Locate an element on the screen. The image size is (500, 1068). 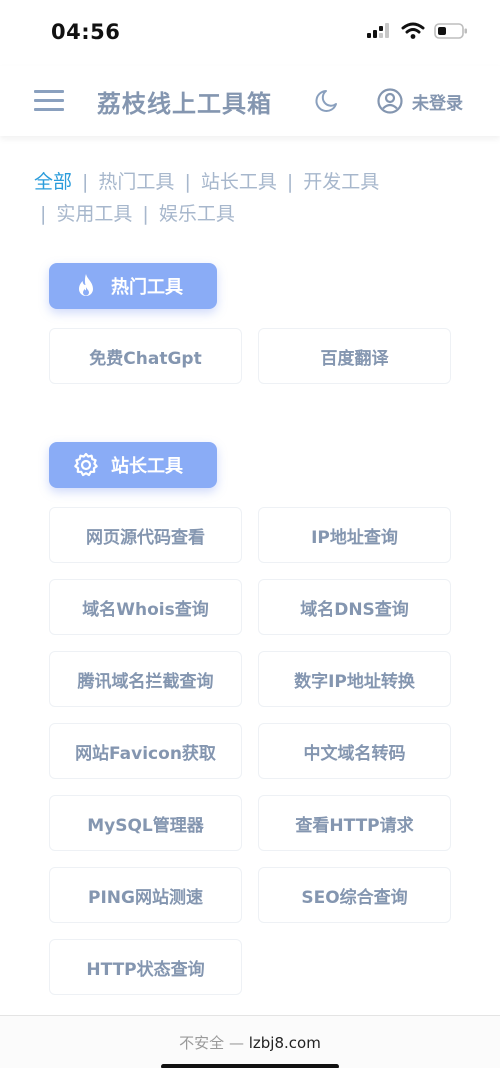
login-button: 未登录 is located at coordinates (419, 101).